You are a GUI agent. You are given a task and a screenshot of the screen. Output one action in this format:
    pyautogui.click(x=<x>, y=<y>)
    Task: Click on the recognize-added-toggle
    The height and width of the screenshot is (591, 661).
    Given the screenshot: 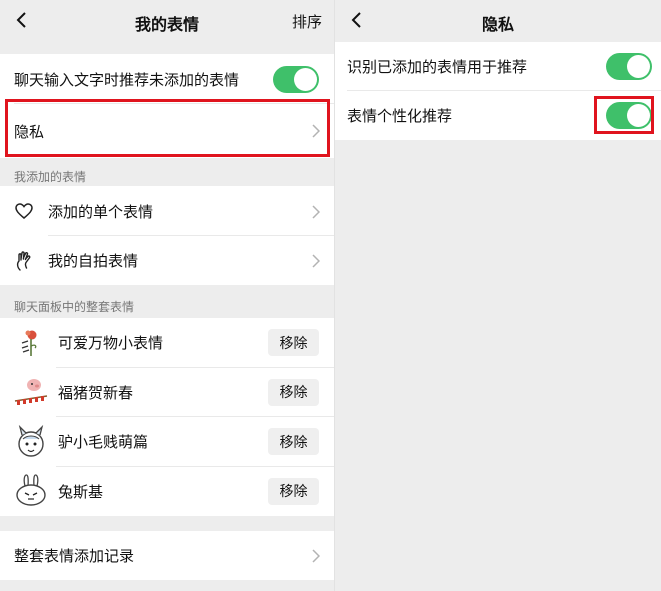 What is the action you would take?
    pyautogui.click(x=629, y=66)
    